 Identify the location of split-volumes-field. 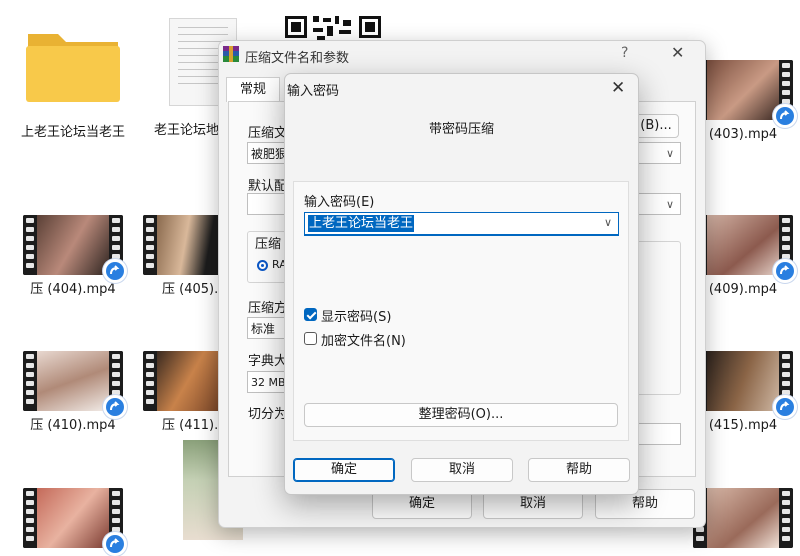
(657, 434).